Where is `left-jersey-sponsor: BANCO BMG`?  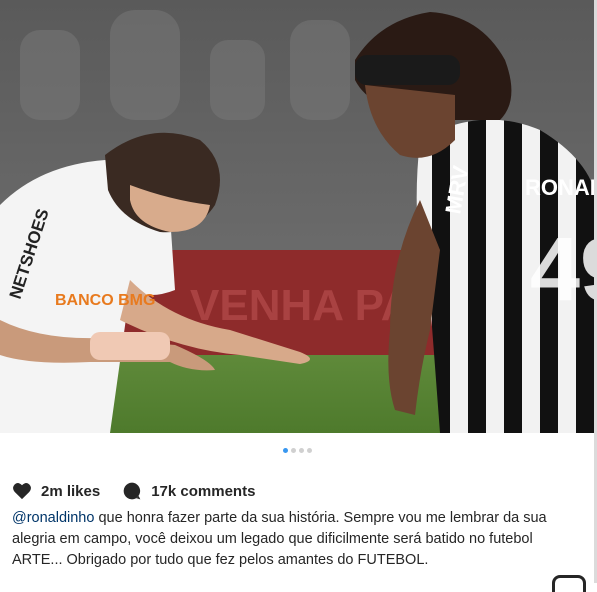 left-jersey-sponsor: BANCO BMG is located at coordinates (105, 300).